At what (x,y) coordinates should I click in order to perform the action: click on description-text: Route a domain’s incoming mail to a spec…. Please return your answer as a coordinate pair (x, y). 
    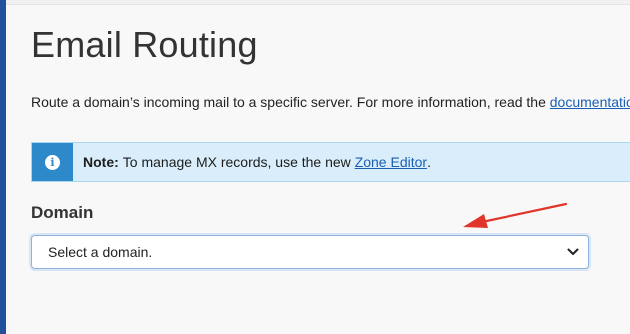
    Looking at the image, I should click on (290, 102).